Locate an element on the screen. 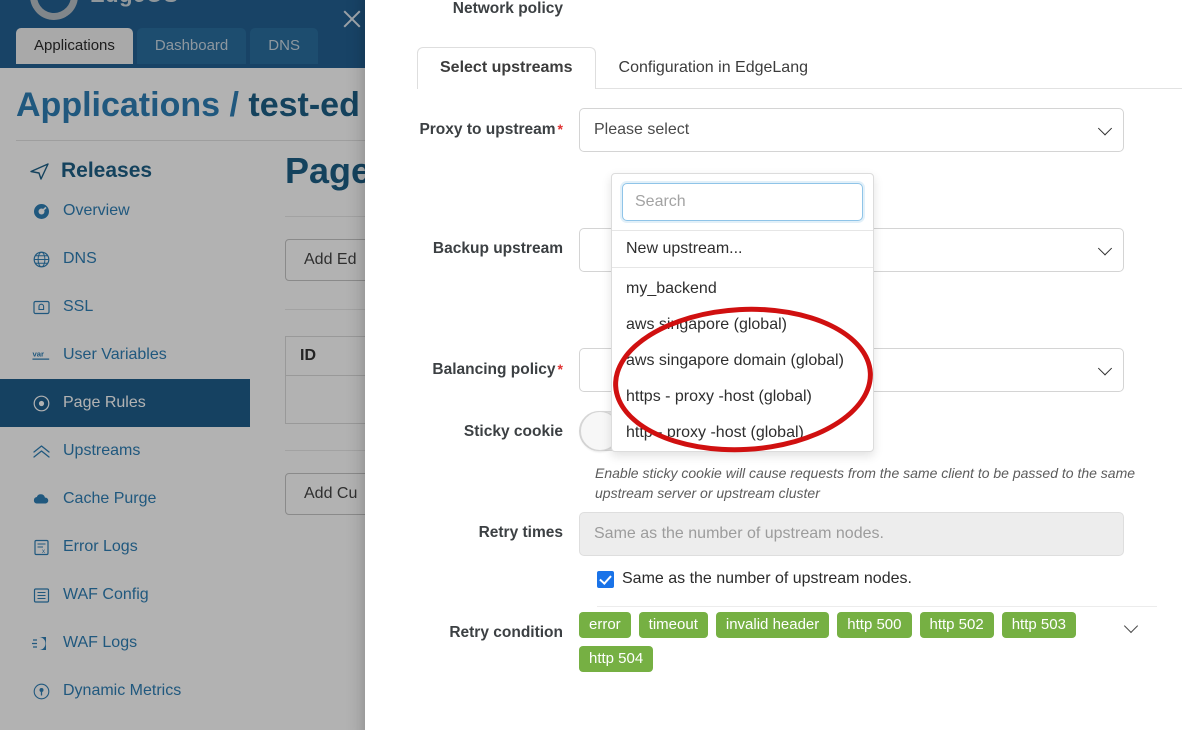  proxy-to-upstream-field: Please select is located at coordinates (851, 130).